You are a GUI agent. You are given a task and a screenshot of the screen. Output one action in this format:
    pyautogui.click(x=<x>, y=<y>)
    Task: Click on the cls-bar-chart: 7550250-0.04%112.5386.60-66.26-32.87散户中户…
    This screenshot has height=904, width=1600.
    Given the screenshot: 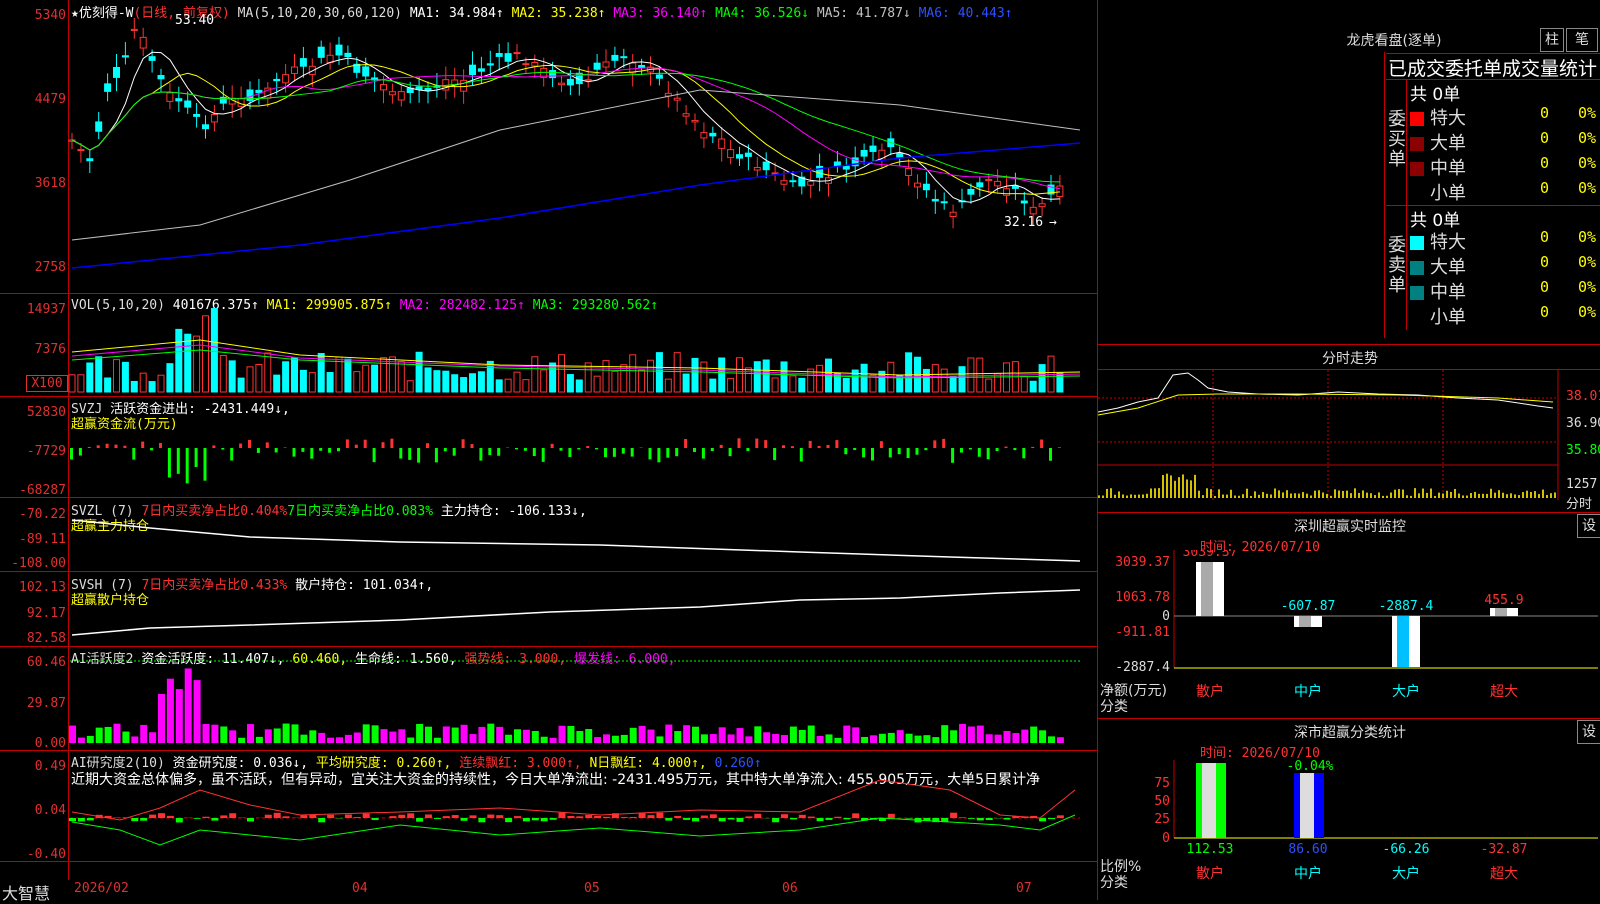 What is the action you would take?
    pyautogui.click(x=1349, y=830)
    